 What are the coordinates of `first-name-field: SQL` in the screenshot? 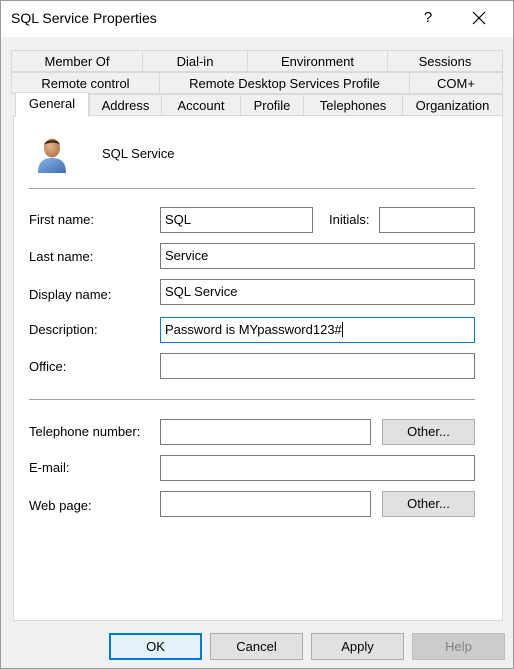 It's located at (236, 220).